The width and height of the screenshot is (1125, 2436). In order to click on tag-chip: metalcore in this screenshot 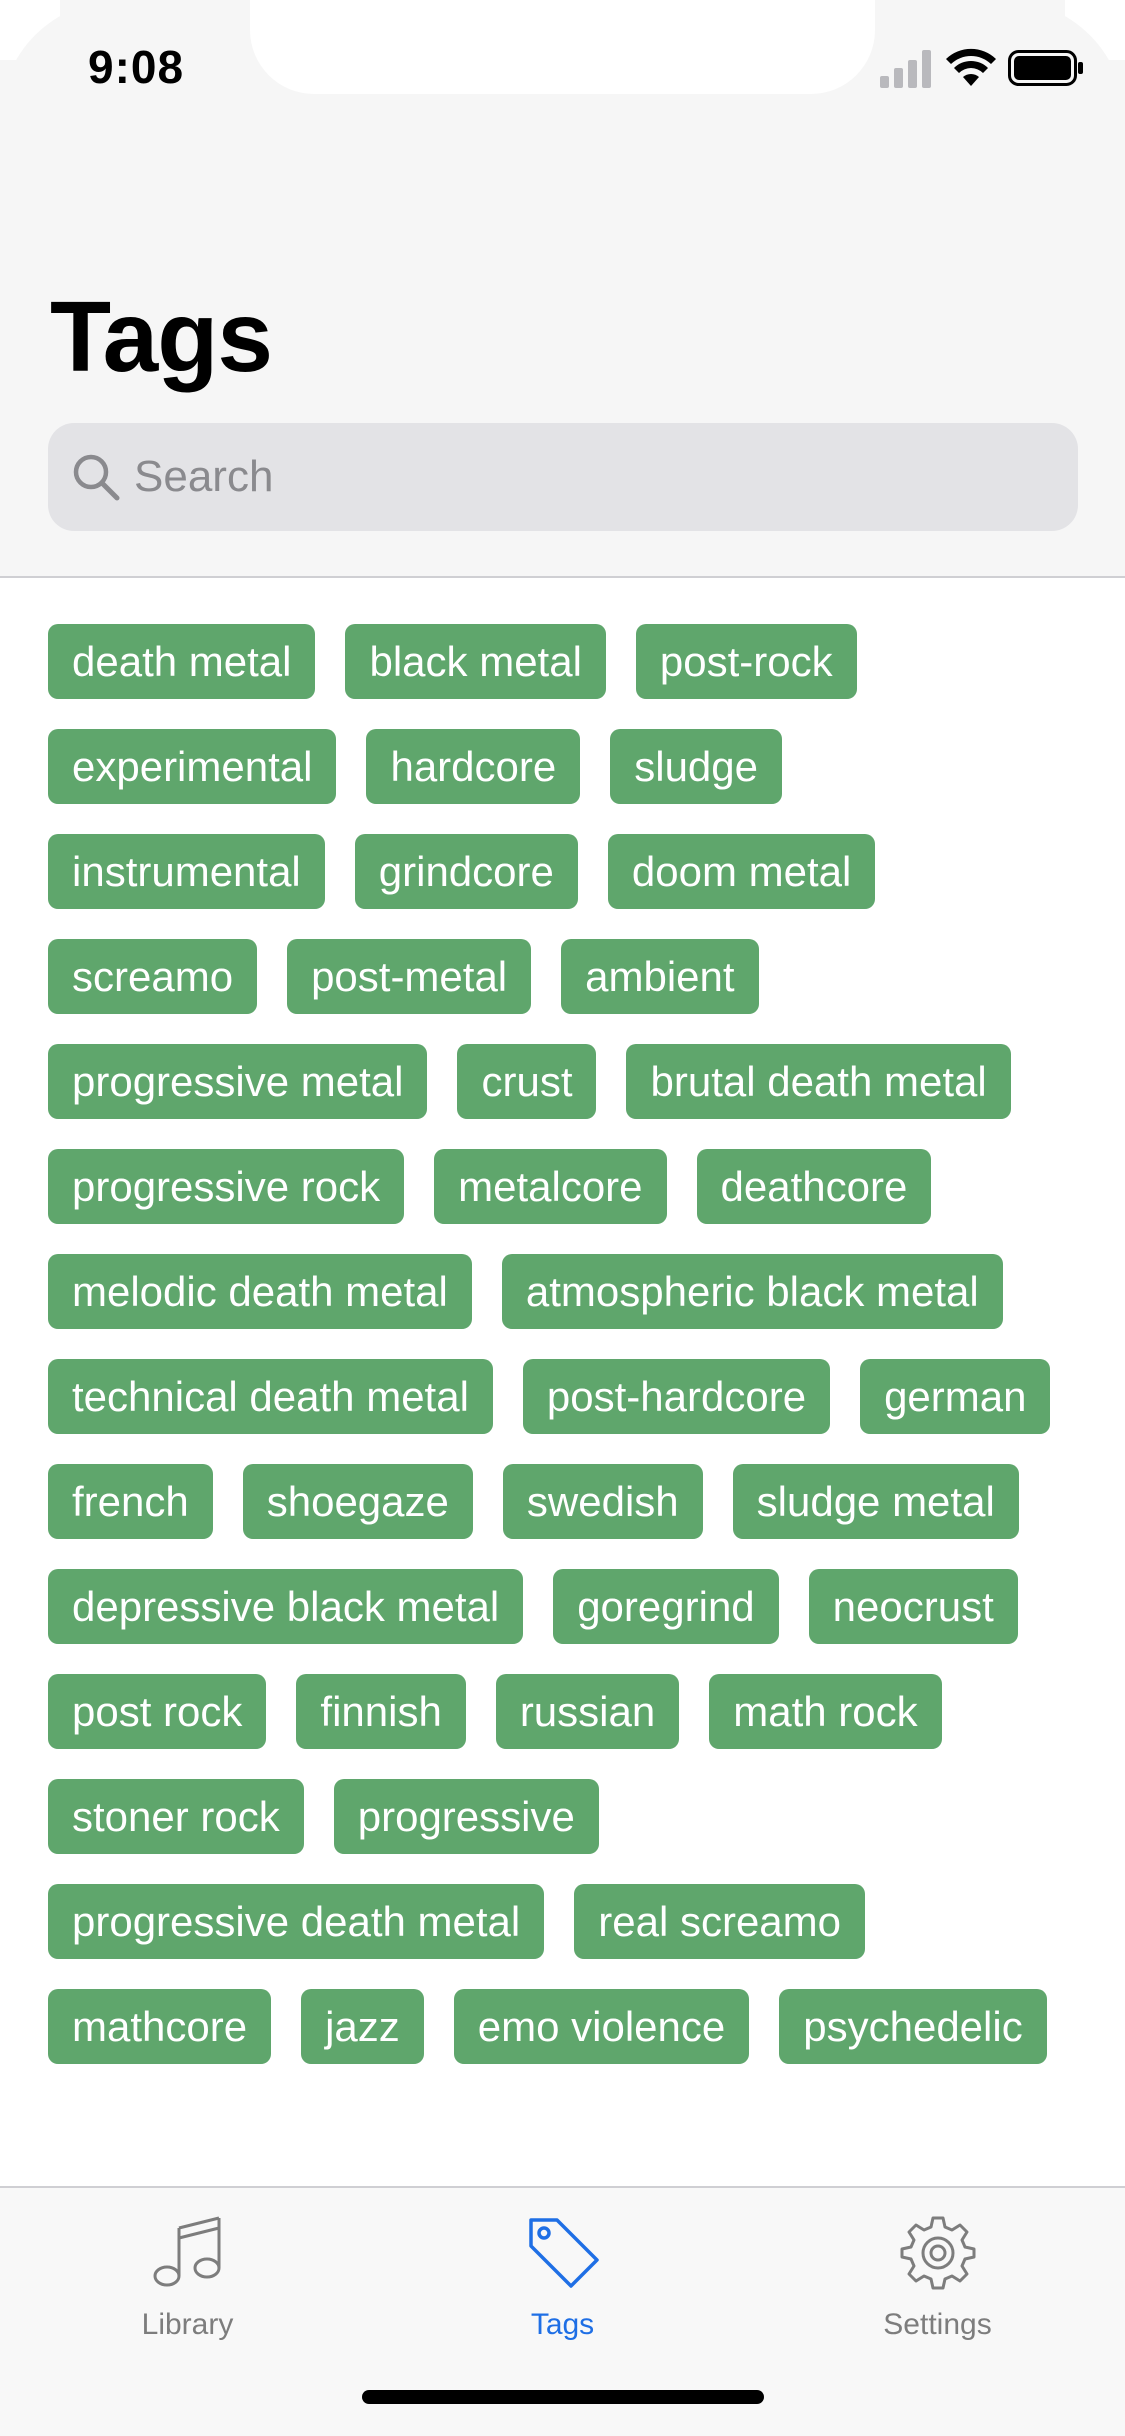, I will do `click(550, 1186)`.